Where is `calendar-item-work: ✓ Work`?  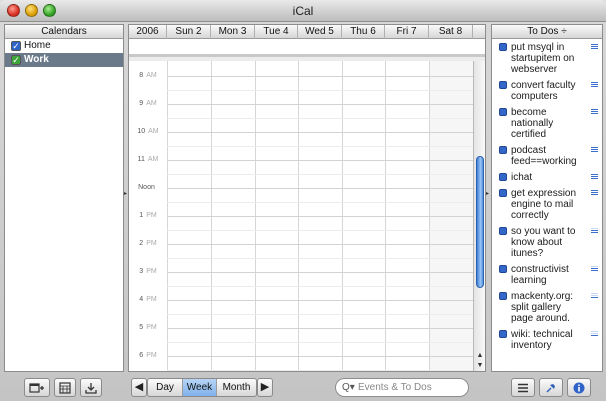
calendar-item-work: ✓ Work is located at coordinates (64, 60).